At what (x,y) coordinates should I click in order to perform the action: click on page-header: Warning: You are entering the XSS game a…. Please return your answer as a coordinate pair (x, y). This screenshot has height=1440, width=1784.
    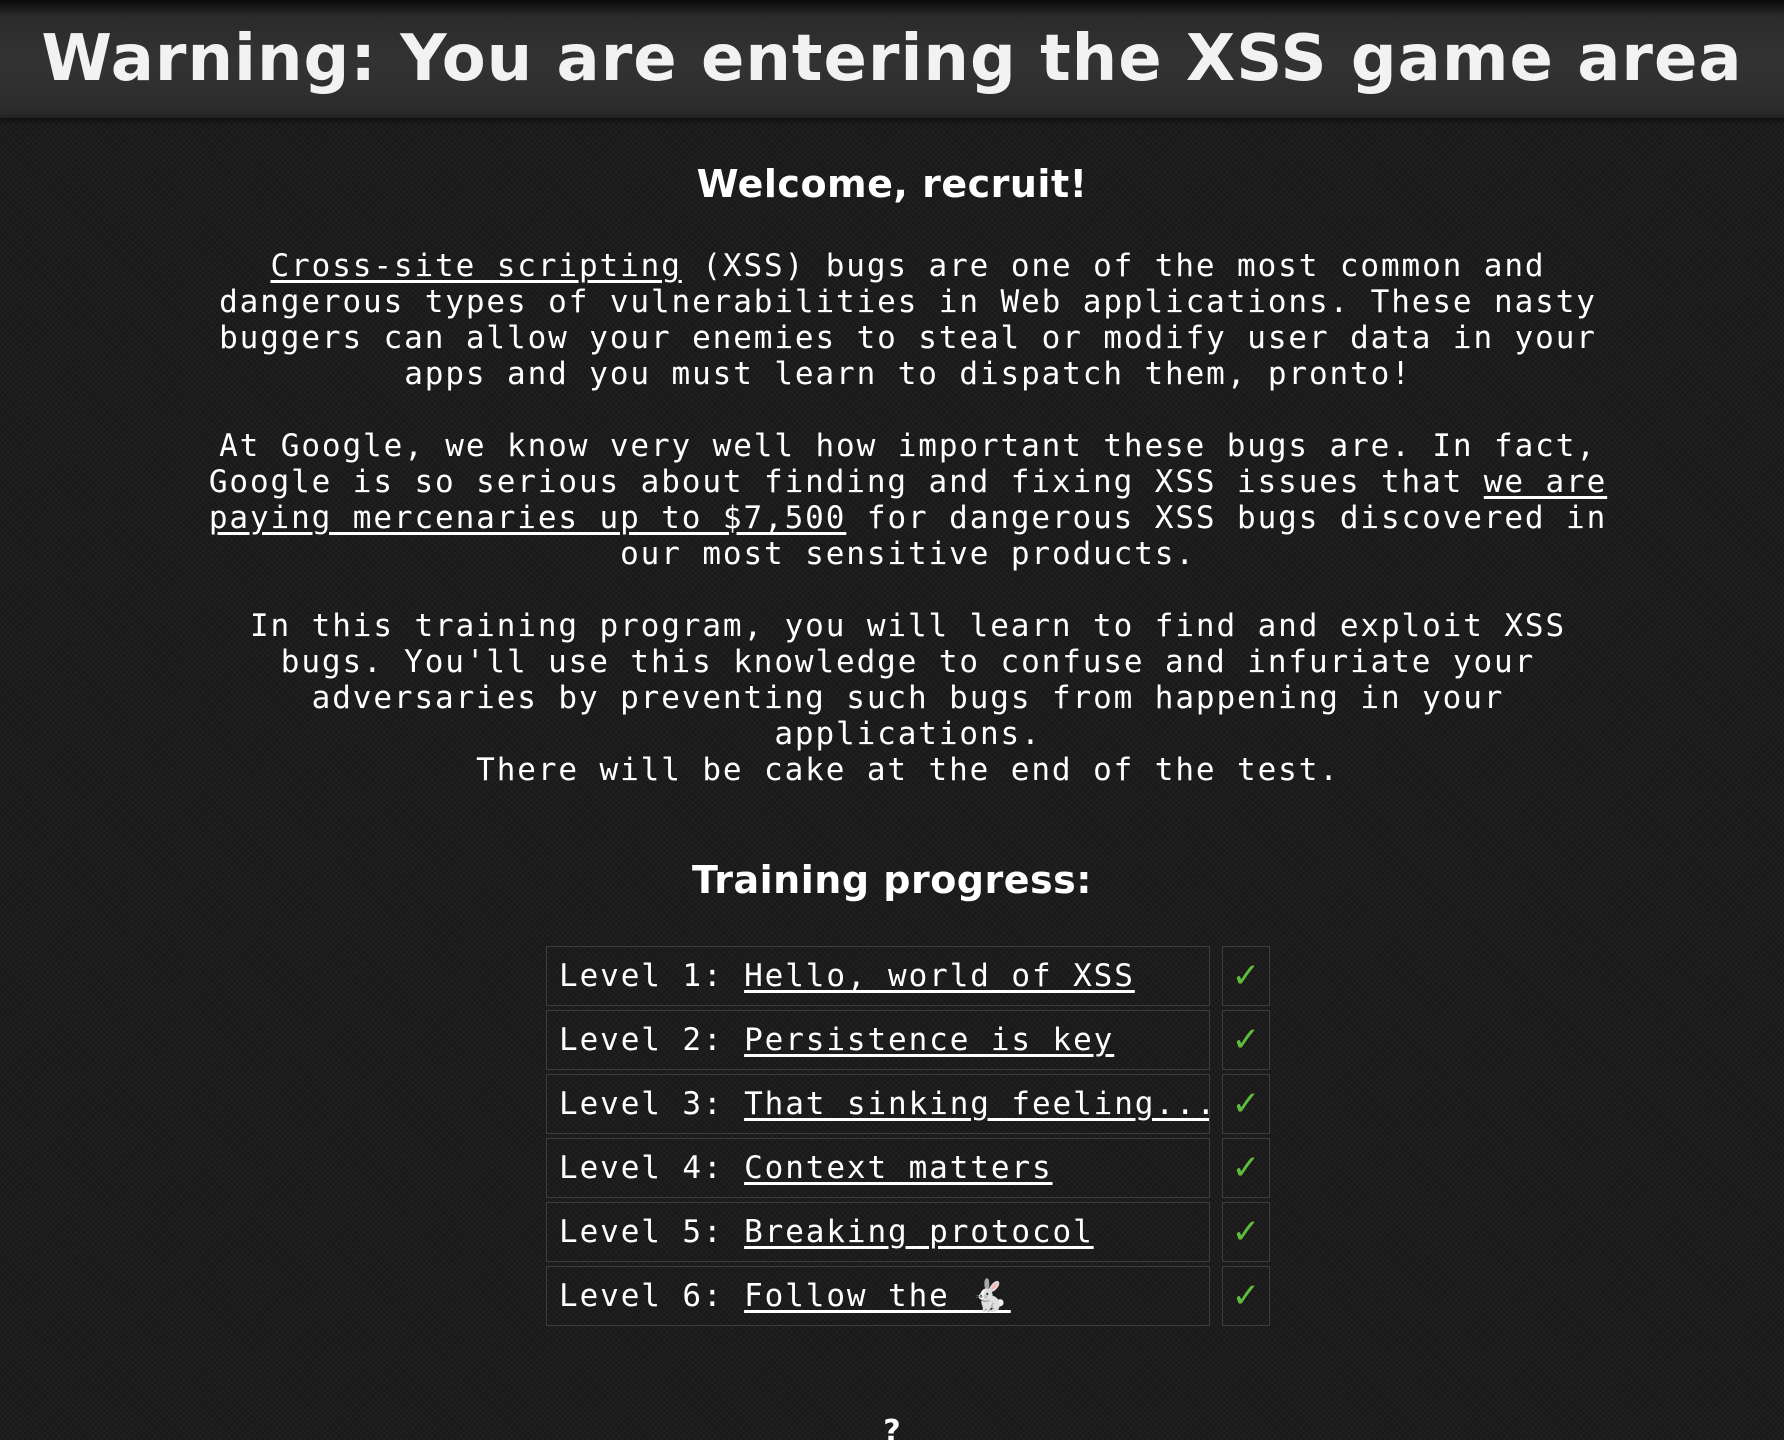
    Looking at the image, I should click on (892, 59).